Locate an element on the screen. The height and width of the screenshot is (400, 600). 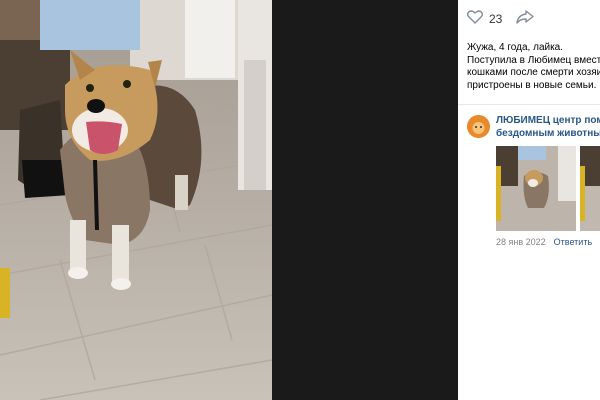
comment-date: 28 янв 2022 is located at coordinates (521, 242).